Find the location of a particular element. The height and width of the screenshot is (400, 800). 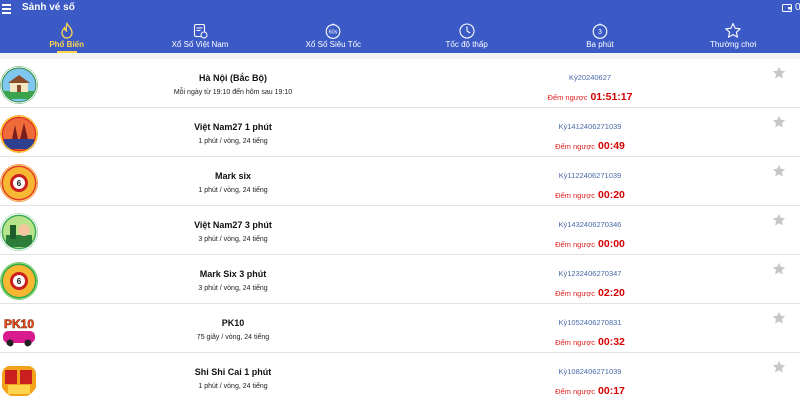

countdown-value: 00:32 is located at coordinates (611, 342).